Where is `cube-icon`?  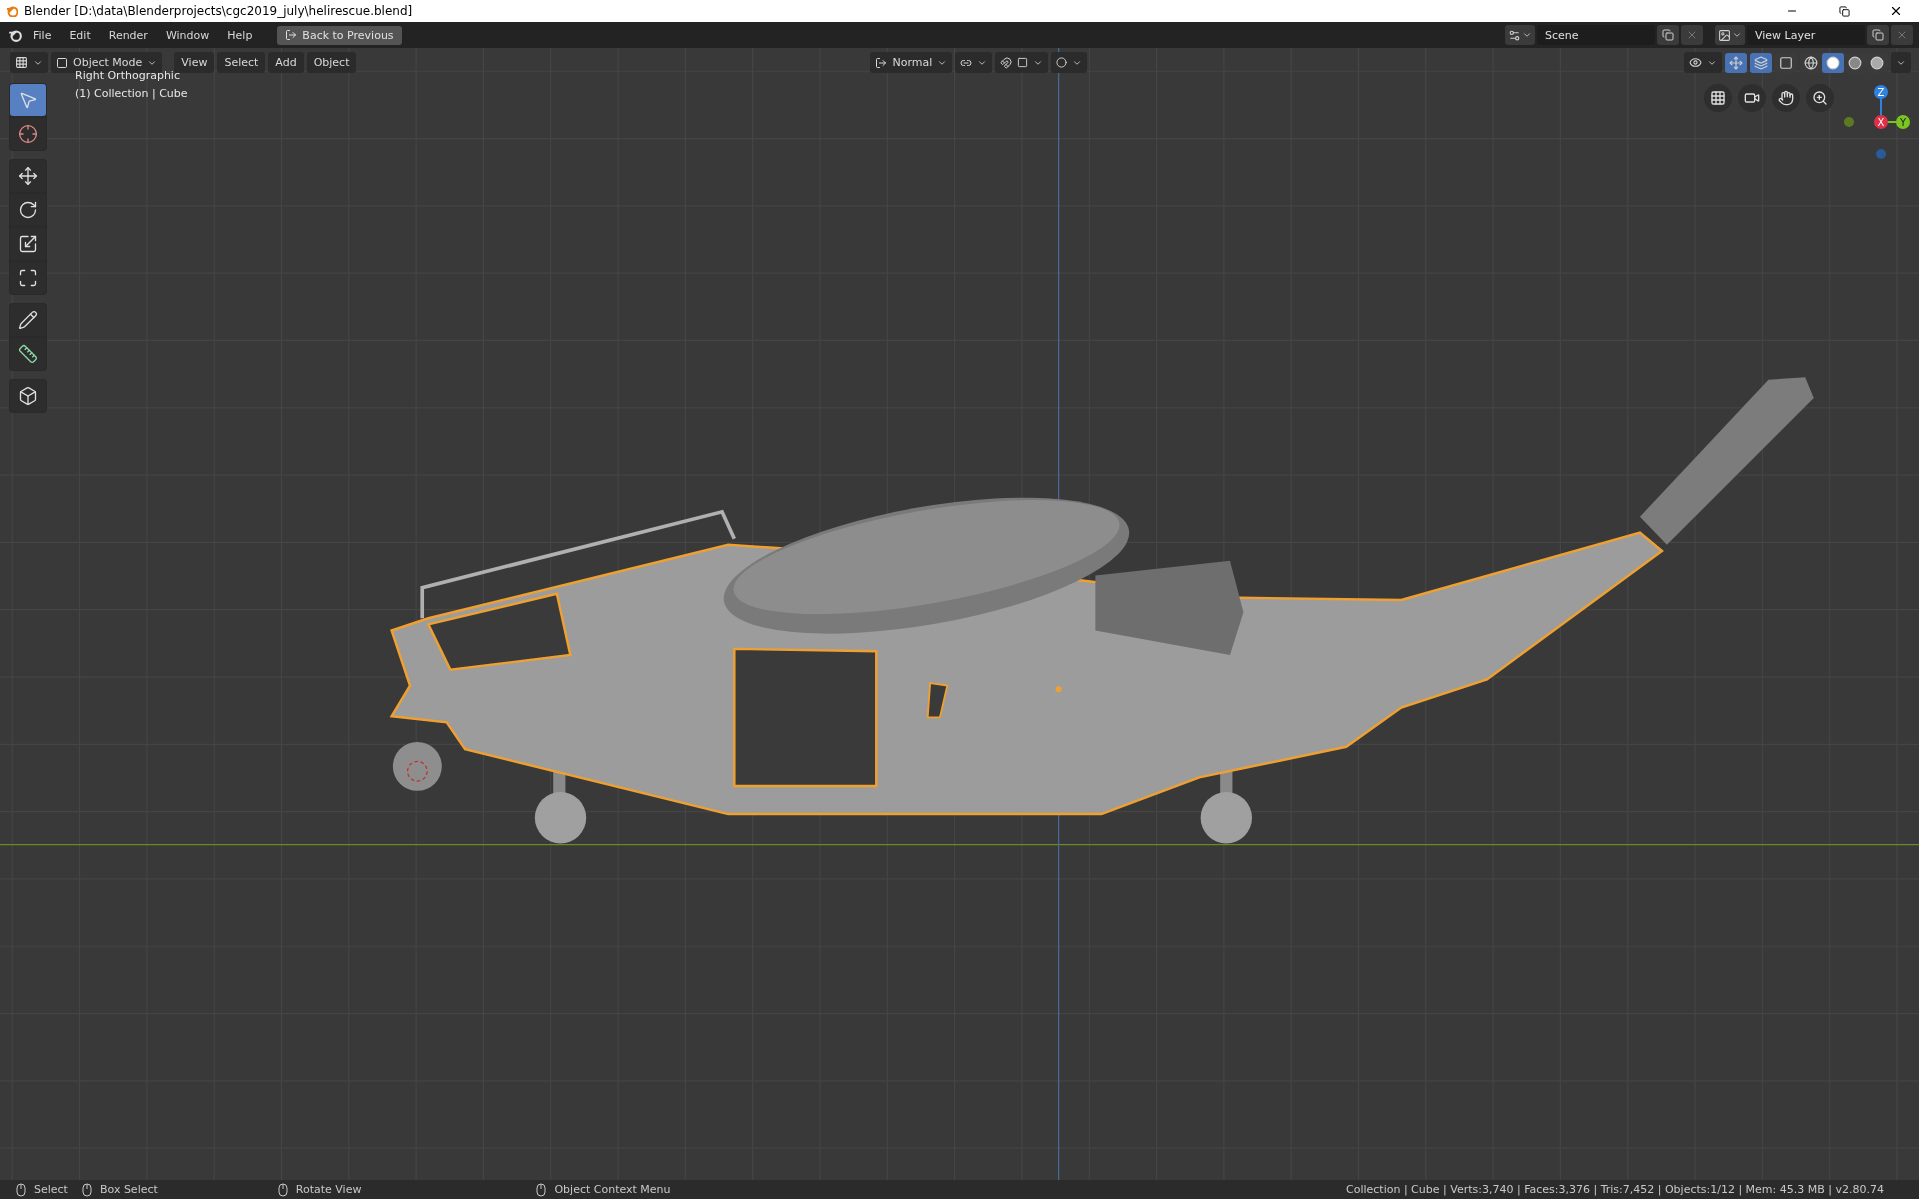
cube-icon is located at coordinates (28, 396).